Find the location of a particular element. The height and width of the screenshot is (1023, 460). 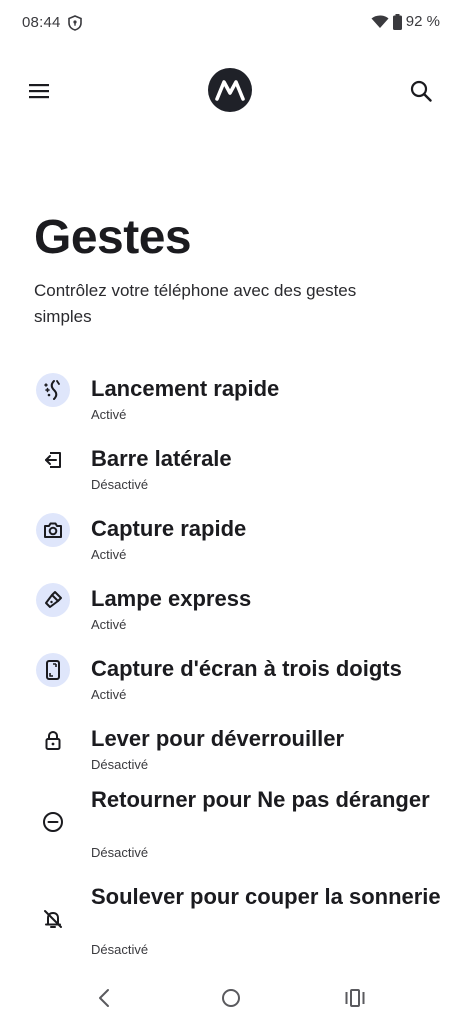

bell-off-icon is located at coordinates (53, 919).